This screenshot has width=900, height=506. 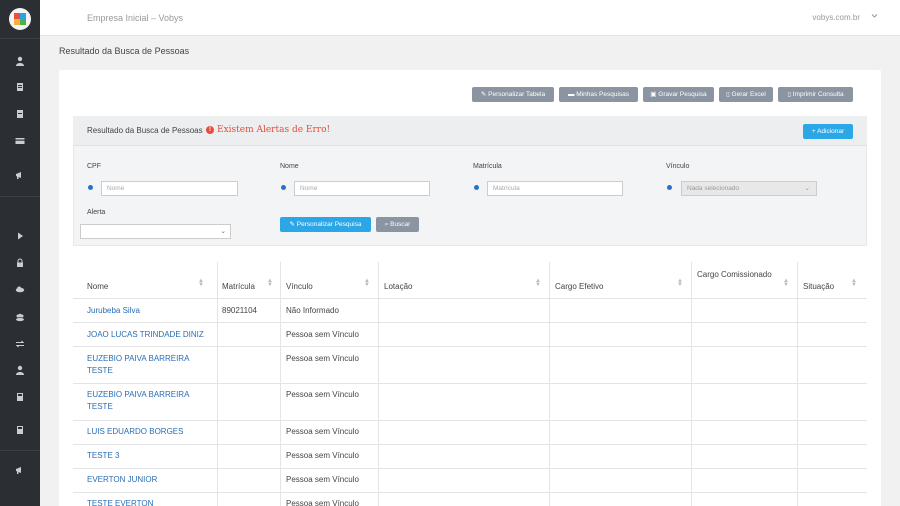 I want to click on save-search-label: Gravar Pesquisa, so click(x=682, y=94).